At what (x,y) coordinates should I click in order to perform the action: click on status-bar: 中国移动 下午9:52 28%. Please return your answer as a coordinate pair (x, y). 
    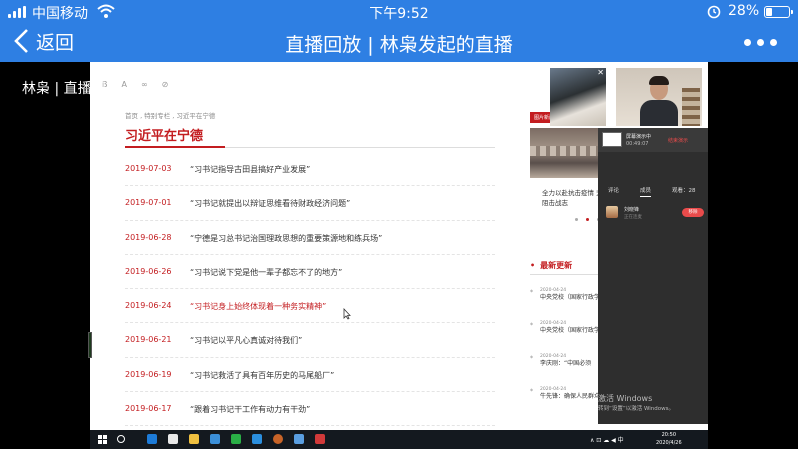
    Looking at the image, I should click on (399, 12).